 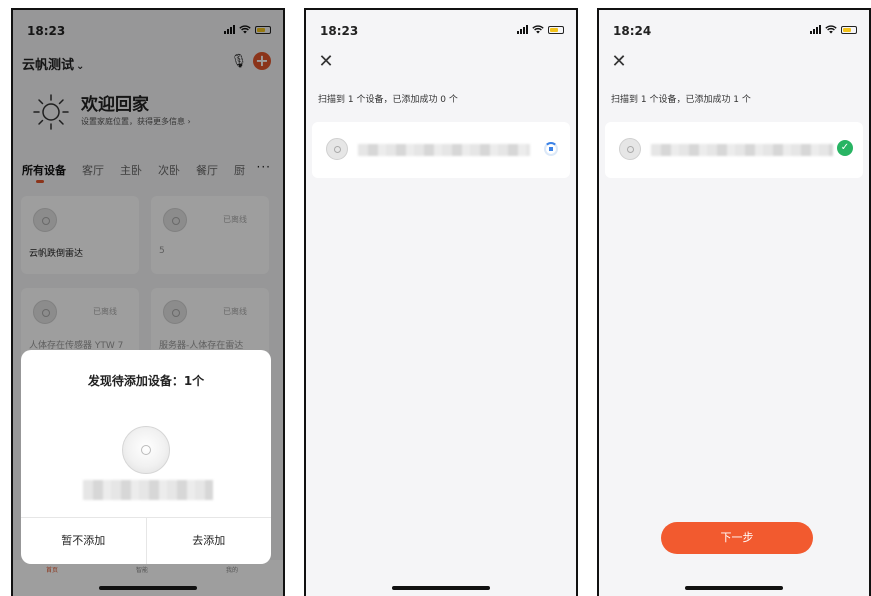 I want to click on status-time: 18:23, so click(x=339, y=31).